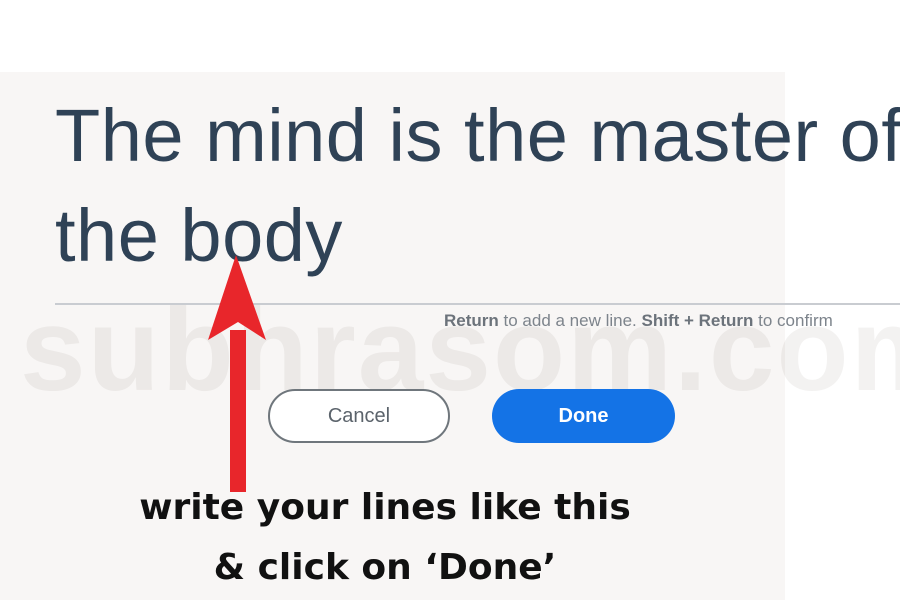 The width and height of the screenshot is (900, 600). Describe the element at coordinates (477, 135) in the screenshot. I see `text-line: The mind is the master of` at that location.